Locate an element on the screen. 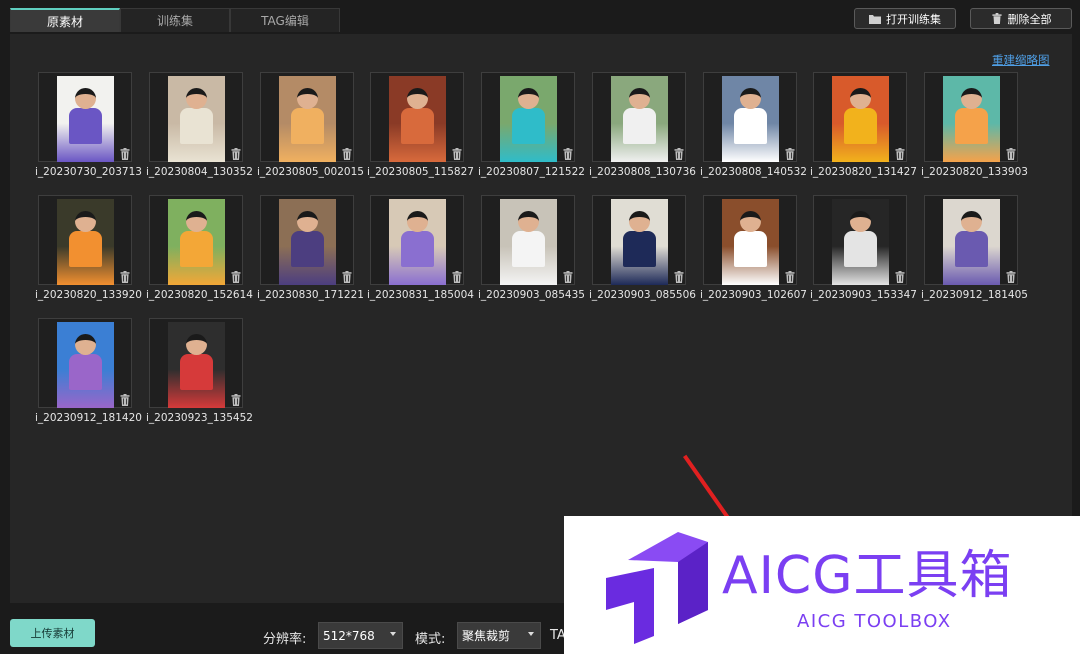  thumbnail-filename: i_20230912_181405 is located at coordinates (974, 295).